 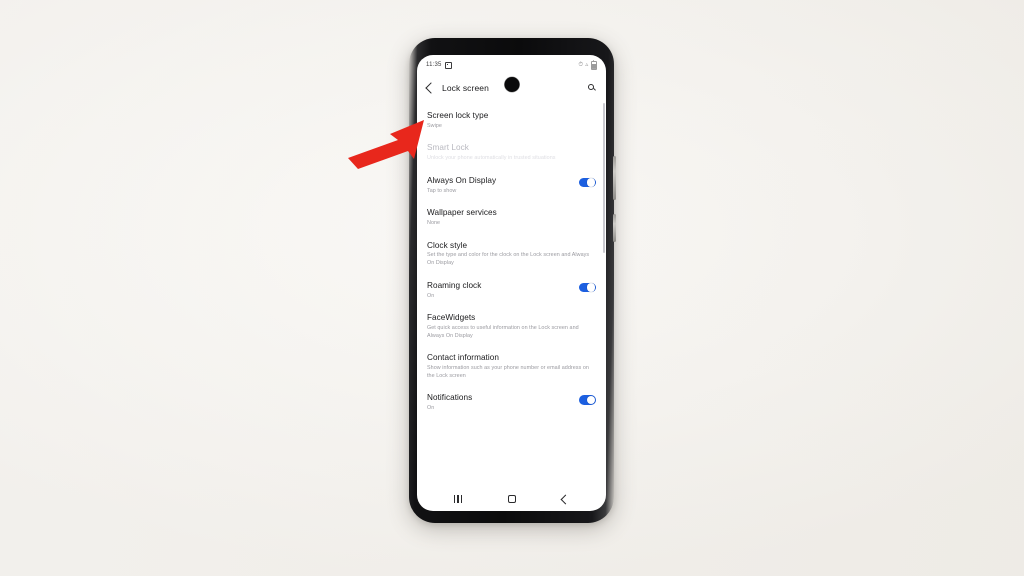 What do you see at coordinates (462, 180) in the screenshot?
I see `list-item-title: Always On Display` at bounding box center [462, 180].